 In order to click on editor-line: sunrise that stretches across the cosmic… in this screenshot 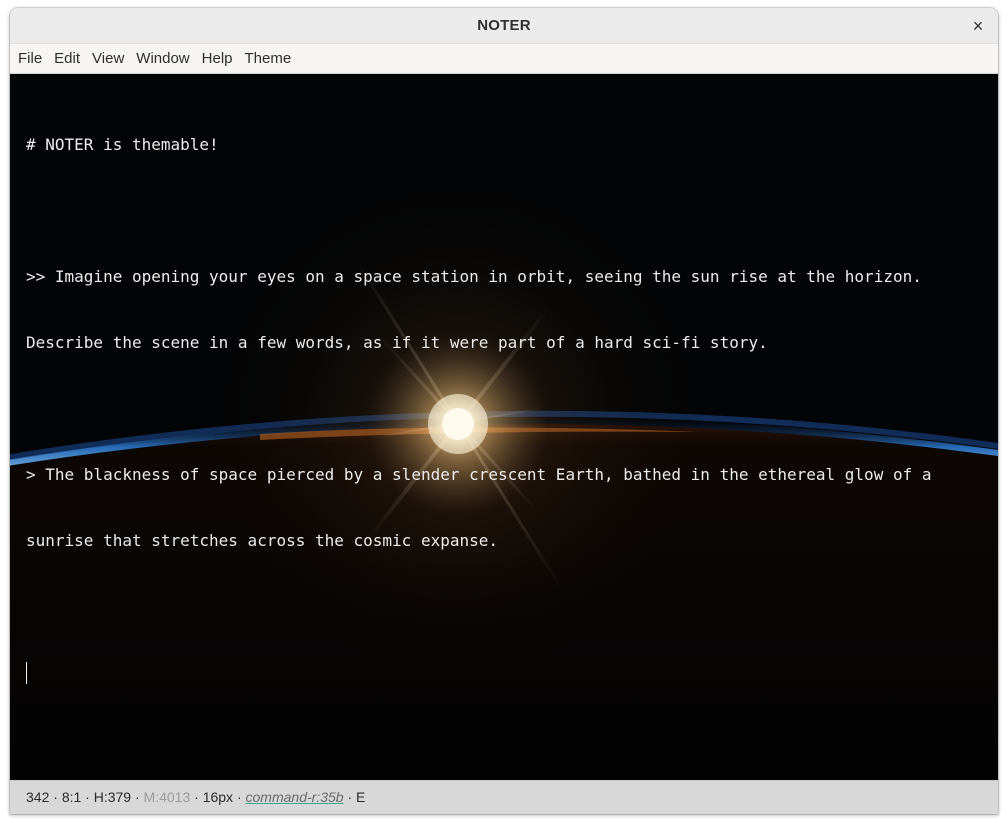, I will do `click(262, 540)`.